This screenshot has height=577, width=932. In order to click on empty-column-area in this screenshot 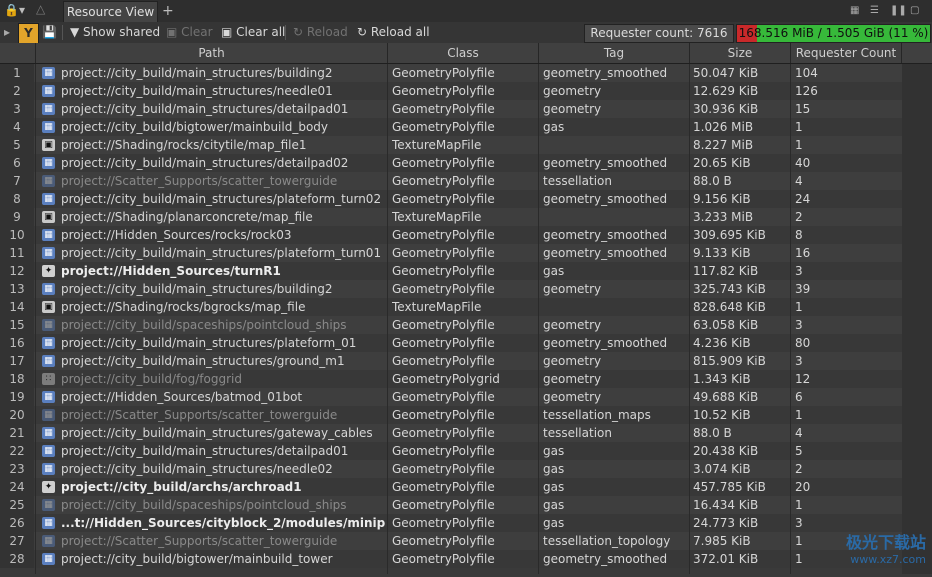, I will do `click(917, 319)`.